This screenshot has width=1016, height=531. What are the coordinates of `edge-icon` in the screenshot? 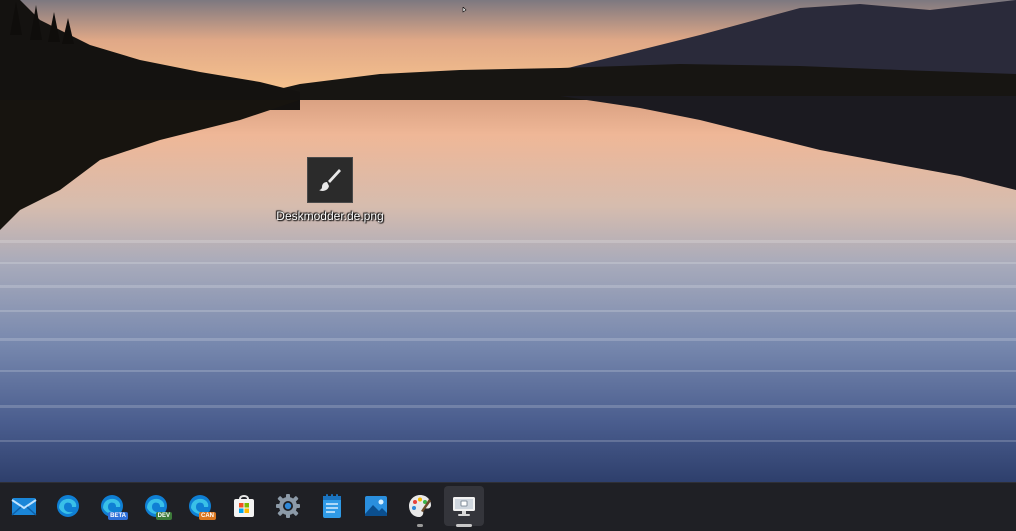 It's located at (68, 506).